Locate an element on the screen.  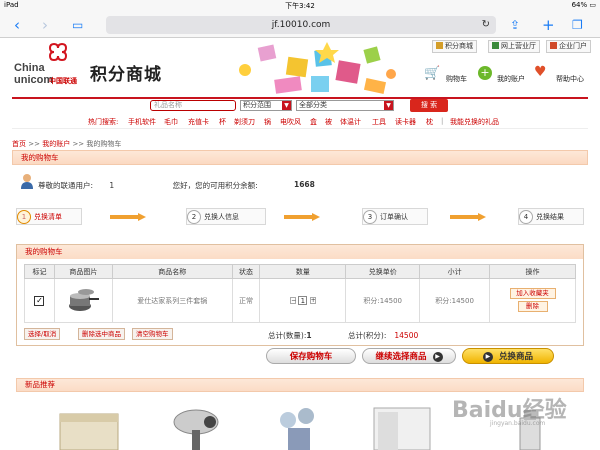
hot-term: 盒 is located at coordinates (313, 122).